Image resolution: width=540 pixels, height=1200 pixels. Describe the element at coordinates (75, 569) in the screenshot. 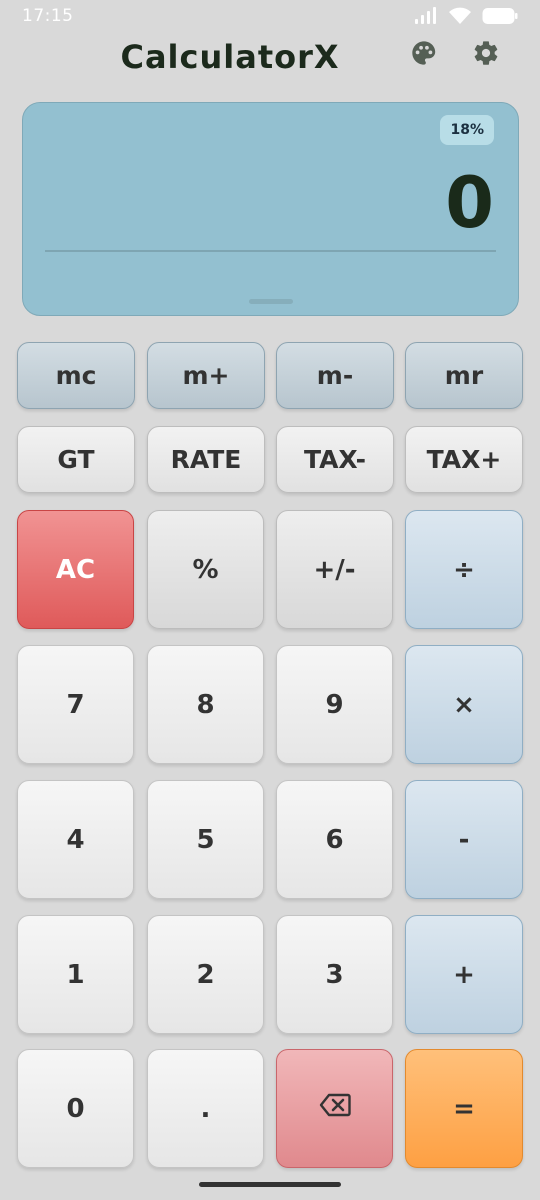

I see `all-clear-button: AC` at that location.